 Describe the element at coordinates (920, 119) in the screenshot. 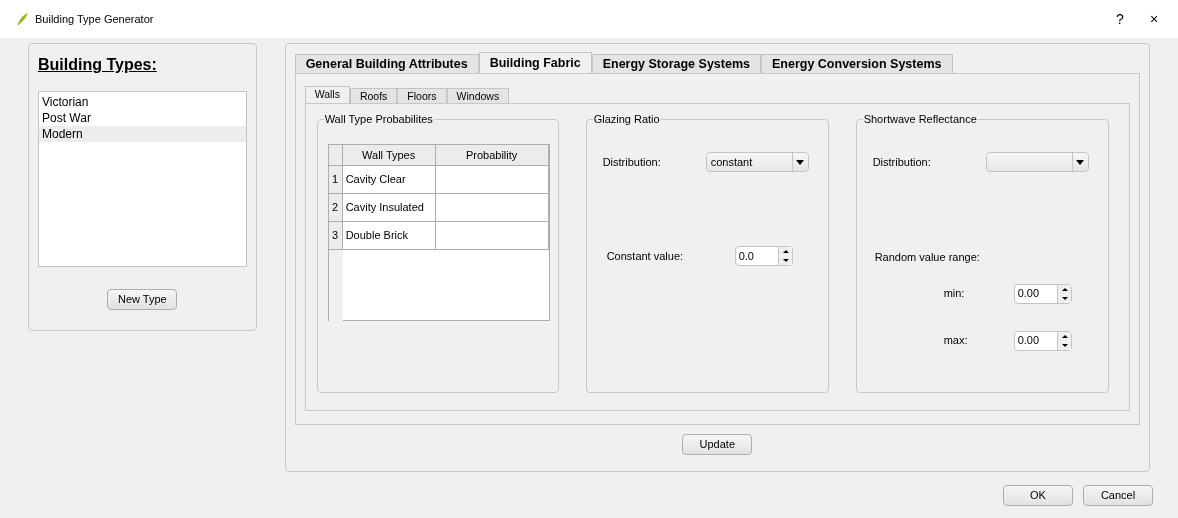

I see `group-title: Shortwave Reflectance` at that location.